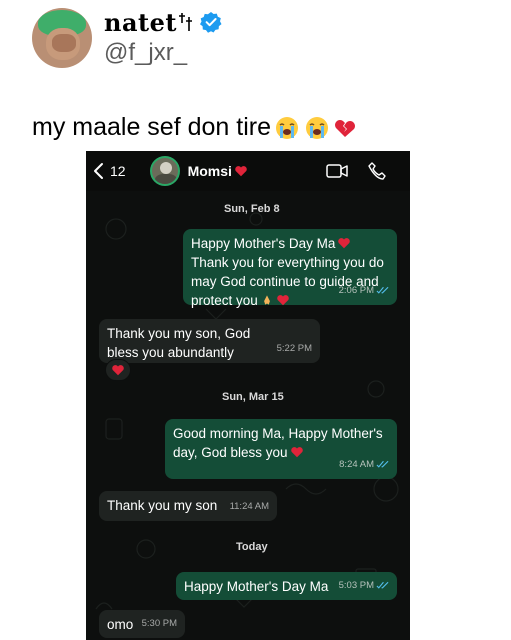 This screenshot has width=511, height=640. What do you see at coordinates (253, 397) in the screenshot?
I see `date-separator: Sun, Mar 15` at bounding box center [253, 397].